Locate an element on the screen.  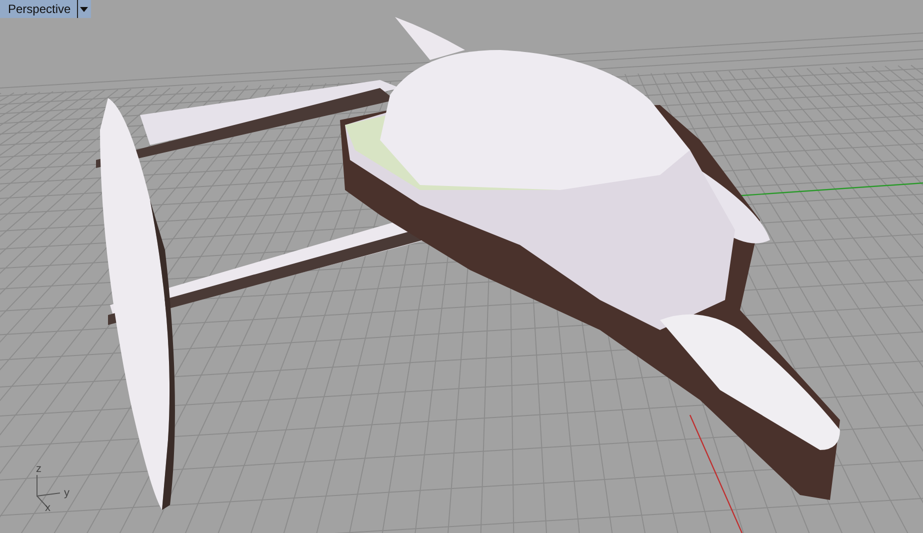
axis-label: x is located at coordinates (47, 508).